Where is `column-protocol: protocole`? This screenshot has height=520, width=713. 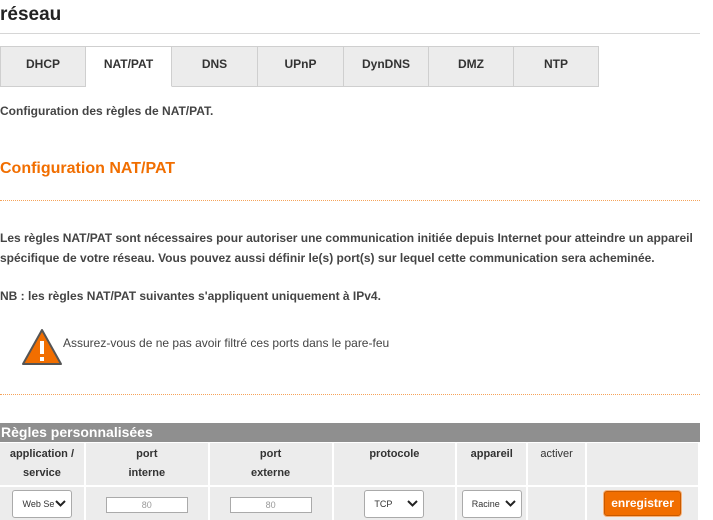
column-protocol: protocole is located at coordinates (395, 464).